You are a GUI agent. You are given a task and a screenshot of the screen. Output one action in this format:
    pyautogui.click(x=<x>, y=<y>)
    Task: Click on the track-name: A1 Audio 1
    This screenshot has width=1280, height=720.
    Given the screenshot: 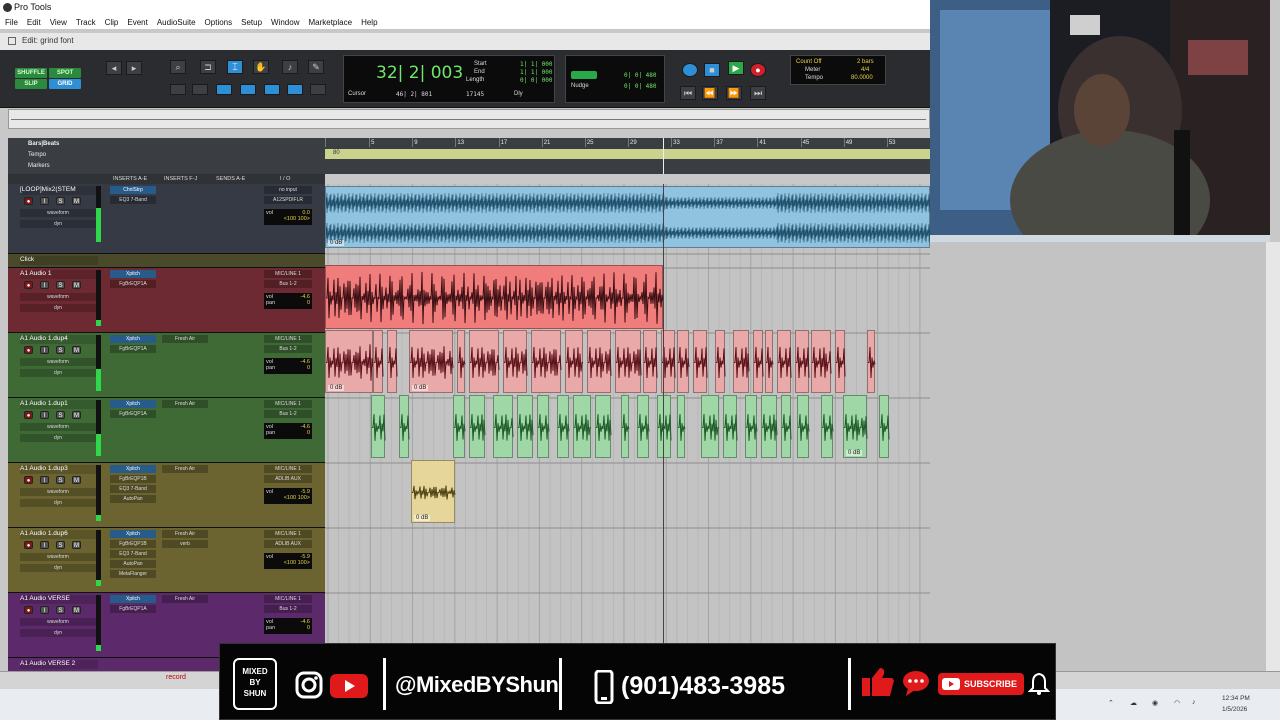 What is the action you would take?
    pyautogui.click(x=59, y=274)
    